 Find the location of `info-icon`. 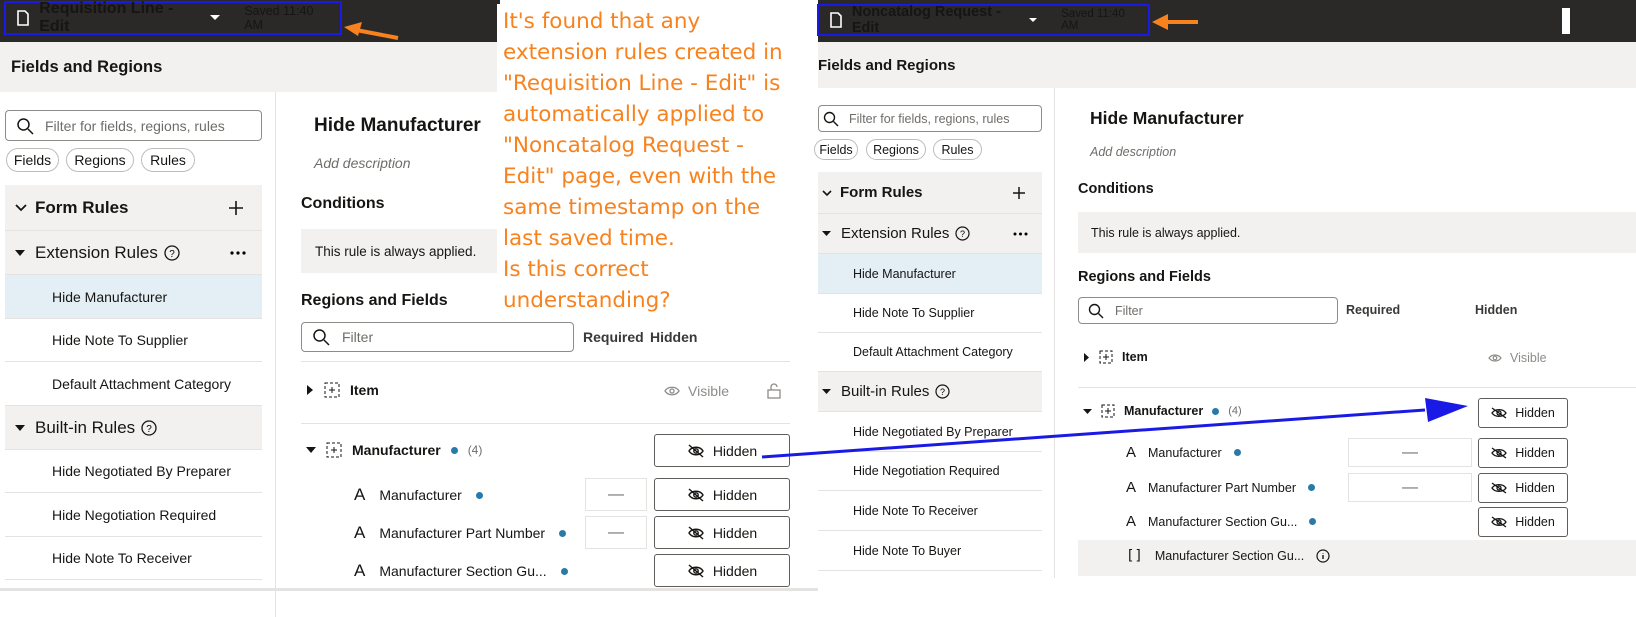

info-icon is located at coordinates (1323, 556).